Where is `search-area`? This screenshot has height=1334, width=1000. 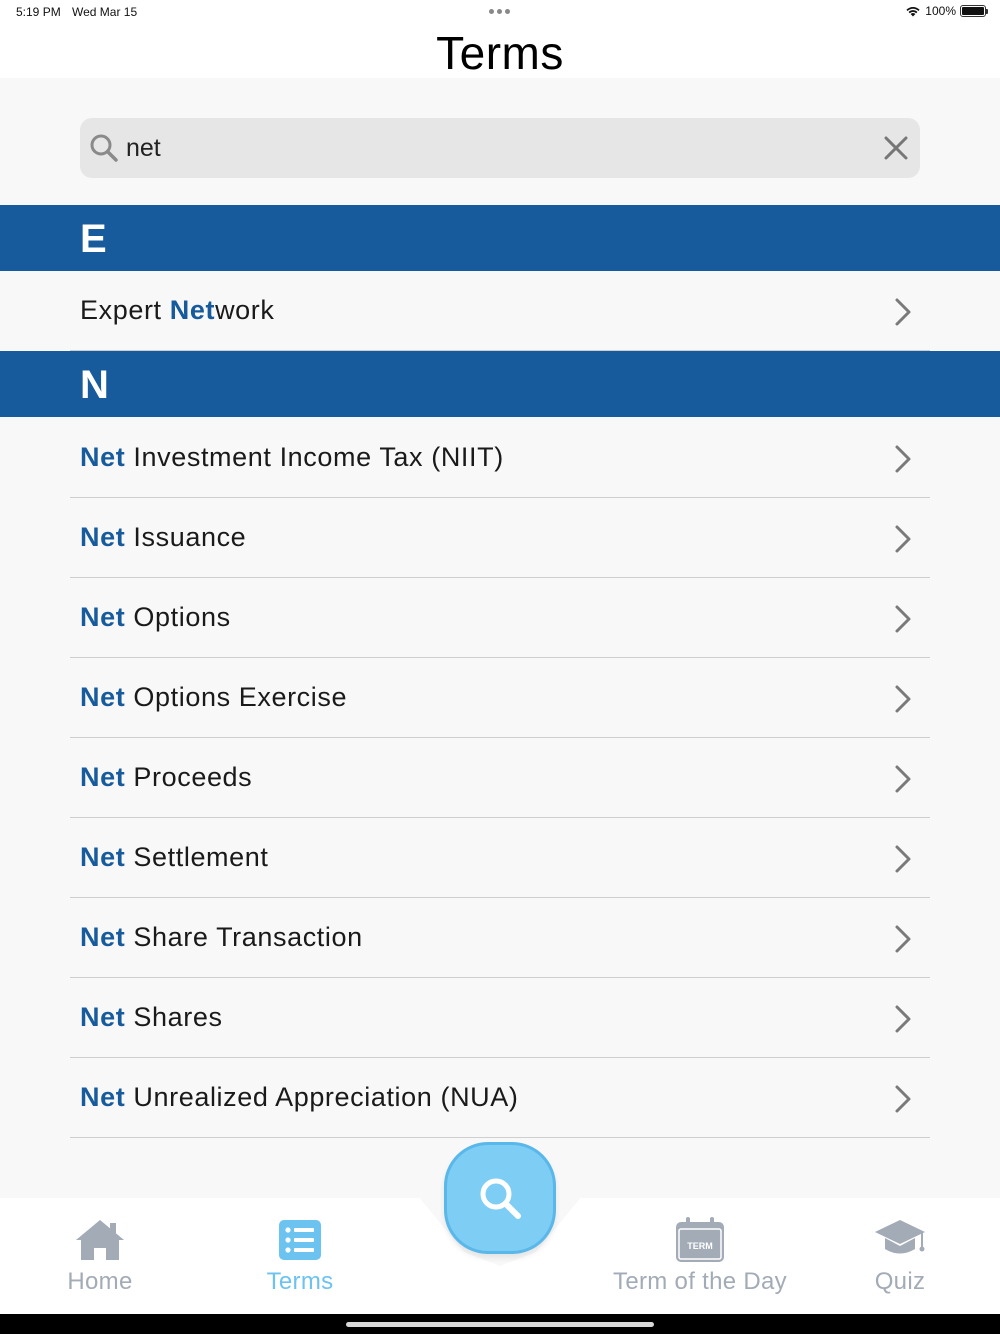
search-area is located at coordinates (500, 141).